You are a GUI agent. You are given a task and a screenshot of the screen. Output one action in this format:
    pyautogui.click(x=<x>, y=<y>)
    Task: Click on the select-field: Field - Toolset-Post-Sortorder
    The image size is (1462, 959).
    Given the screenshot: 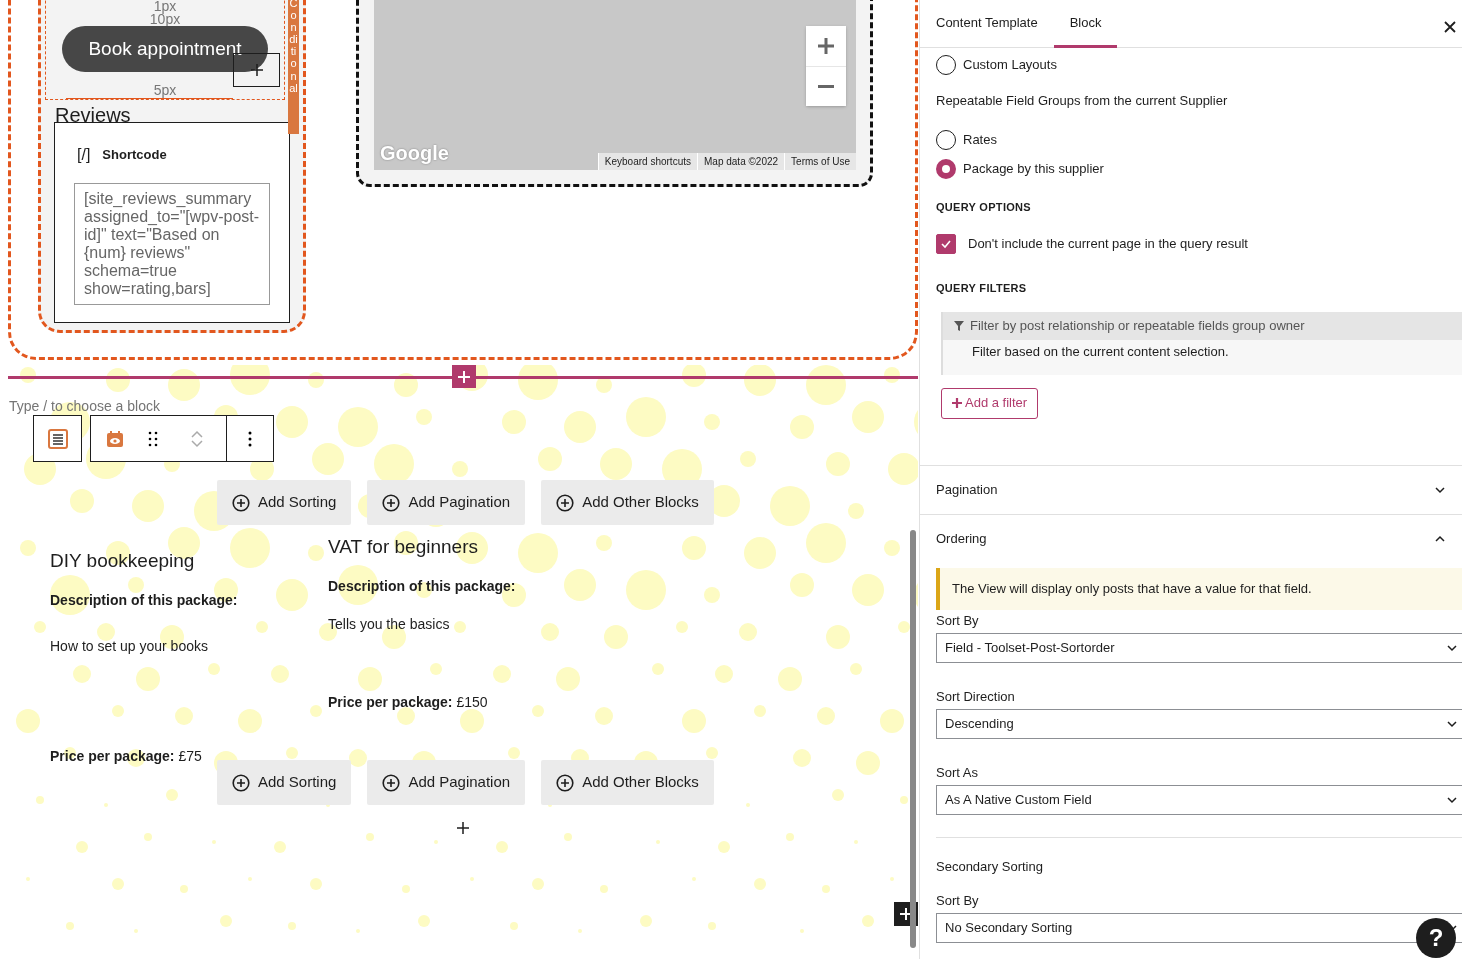 What is the action you would take?
    pyautogui.click(x=1199, y=647)
    